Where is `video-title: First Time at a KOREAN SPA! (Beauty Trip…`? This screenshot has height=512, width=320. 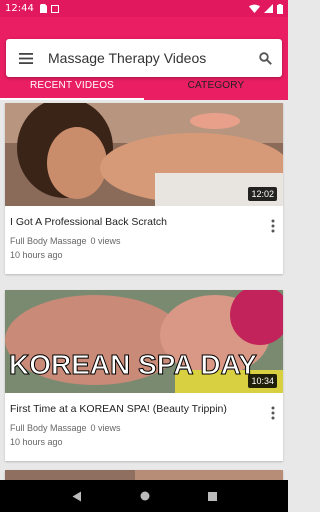 video-title: First Time at a KOREAN SPA! (Beauty Trip… is located at coordinates (144, 404).